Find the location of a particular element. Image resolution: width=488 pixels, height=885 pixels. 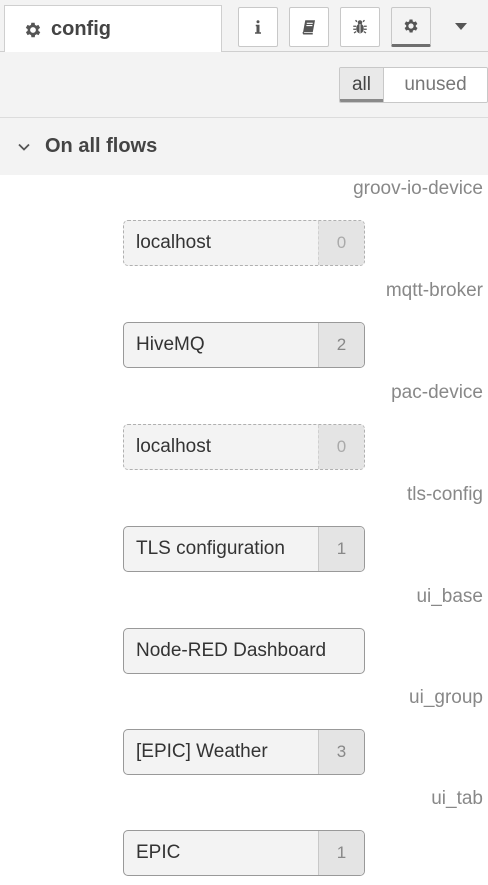

tab-config: config is located at coordinates (113, 29).